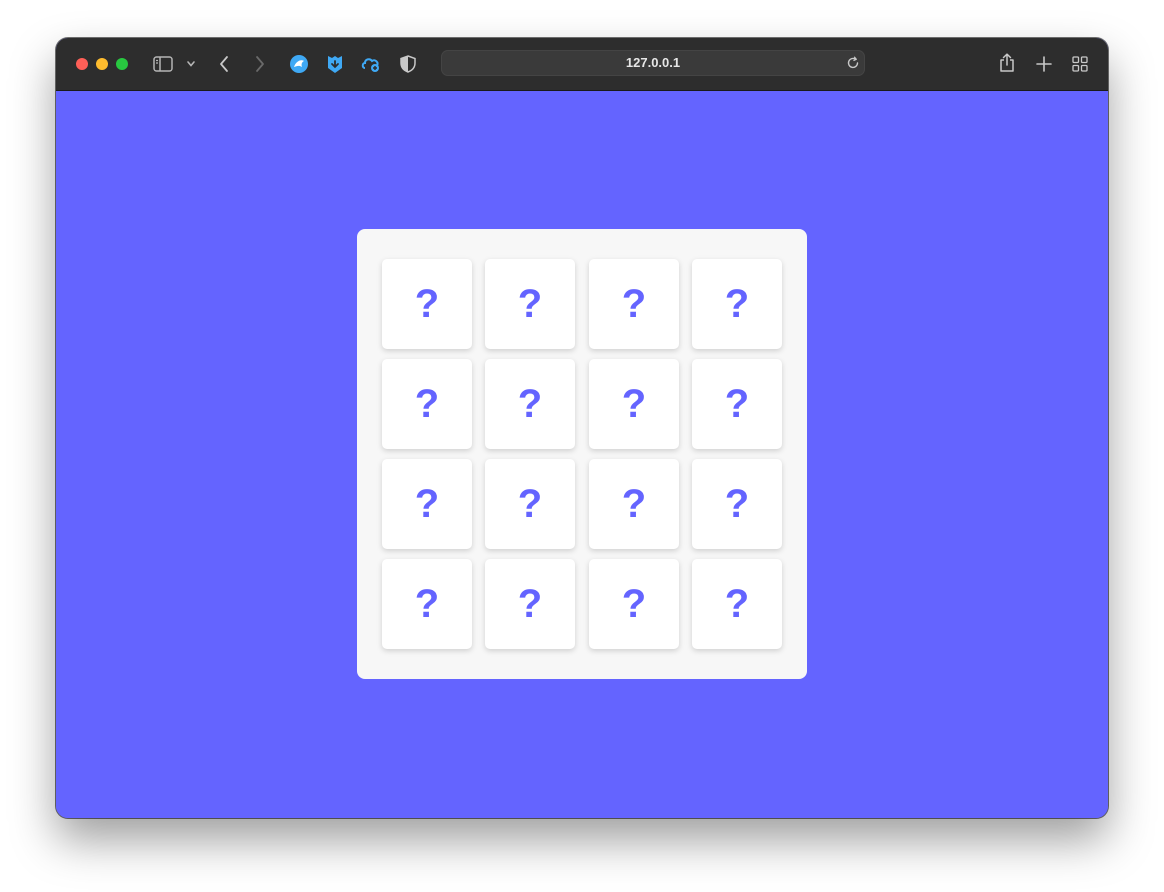  What do you see at coordinates (163, 64) in the screenshot?
I see `sidebar-icon` at bounding box center [163, 64].